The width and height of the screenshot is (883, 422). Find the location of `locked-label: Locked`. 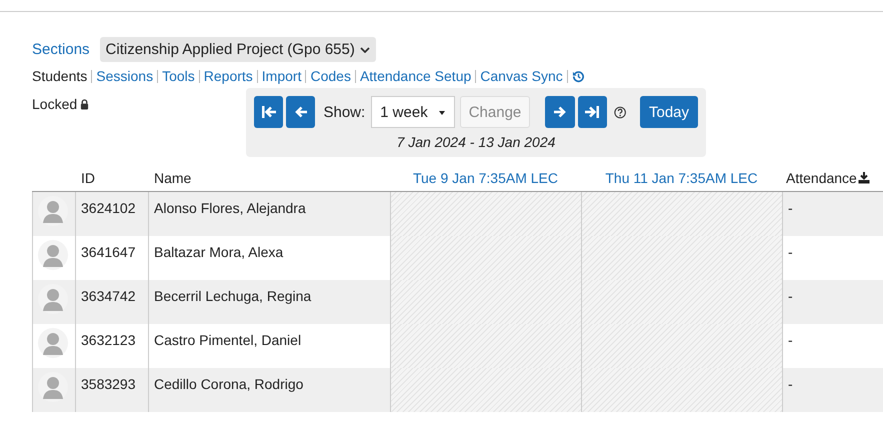

locked-label: Locked is located at coordinates (55, 104).